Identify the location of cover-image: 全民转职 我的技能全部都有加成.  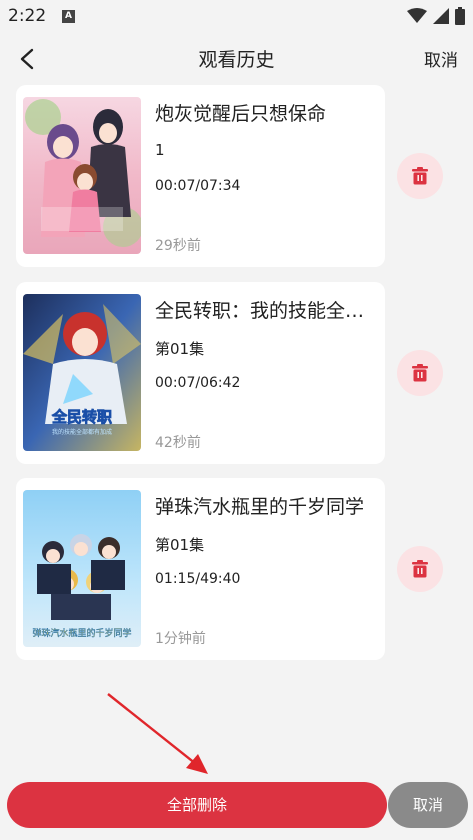
(82, 372).